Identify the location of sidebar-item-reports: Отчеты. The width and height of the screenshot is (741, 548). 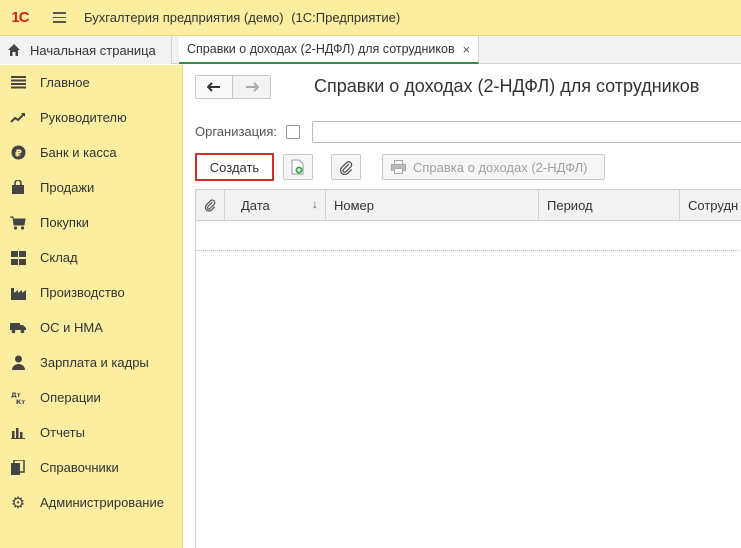
(91, 432).